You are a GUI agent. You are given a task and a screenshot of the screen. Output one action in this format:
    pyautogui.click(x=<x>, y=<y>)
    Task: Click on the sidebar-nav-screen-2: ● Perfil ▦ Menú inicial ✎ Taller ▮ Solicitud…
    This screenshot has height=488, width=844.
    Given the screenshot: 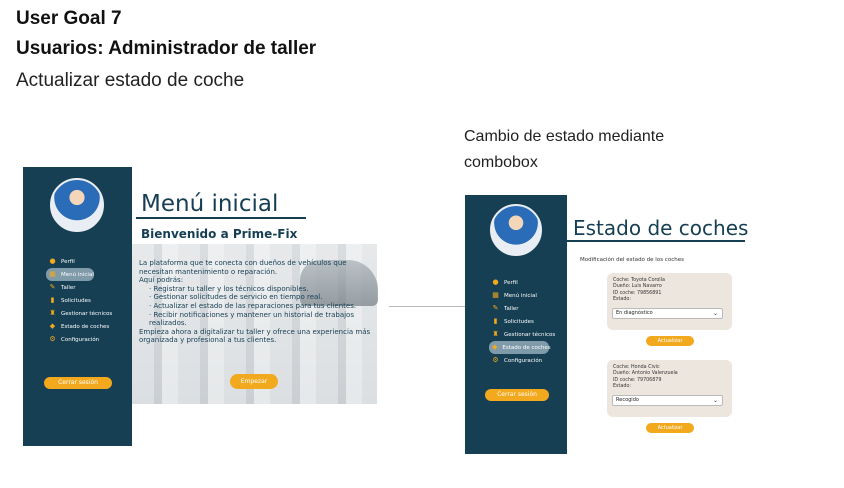 What is the action you would take?
    pyautogui.click(x=522, y=321)
    